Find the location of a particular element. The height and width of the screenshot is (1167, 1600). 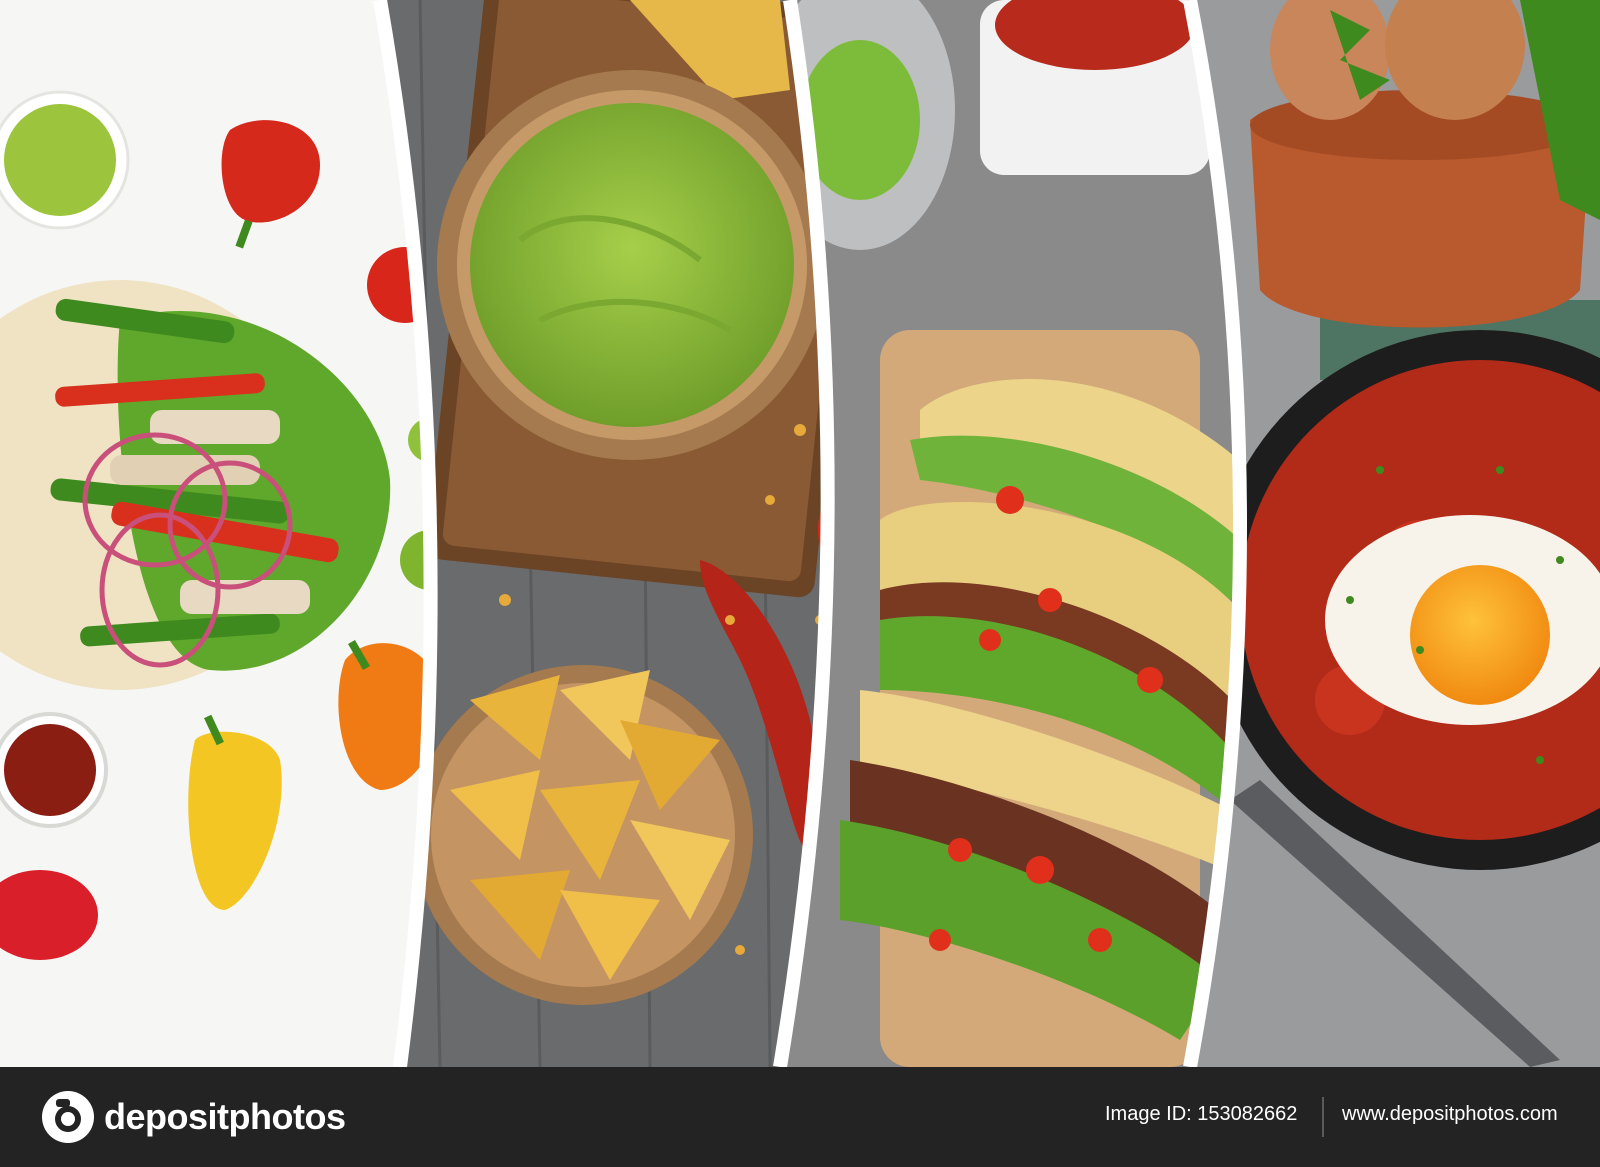

brand-name: depositphotos is located at coordinates (225, 1116).